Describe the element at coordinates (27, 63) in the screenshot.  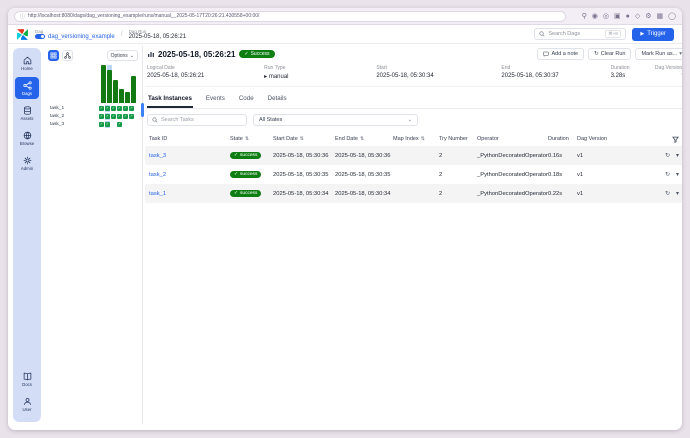
I see `sidebar-item-home: Home` at that location.